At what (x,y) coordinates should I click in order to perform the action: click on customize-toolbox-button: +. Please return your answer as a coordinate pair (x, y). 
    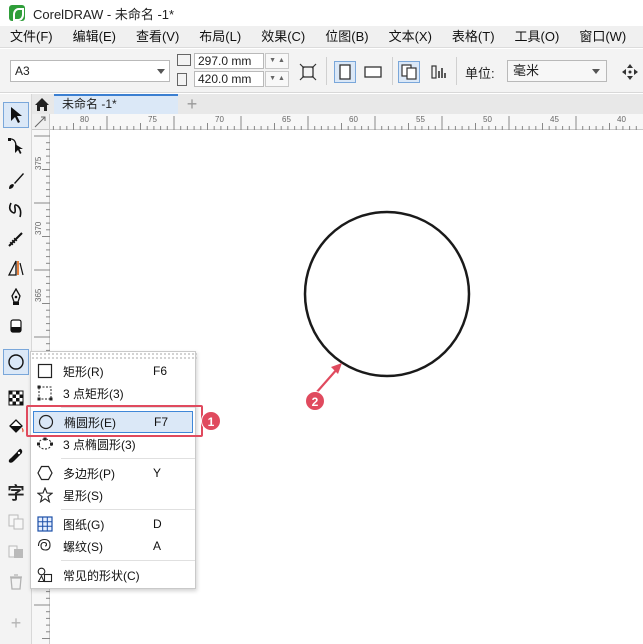
    Looking at the image, I should click on (16, 623).